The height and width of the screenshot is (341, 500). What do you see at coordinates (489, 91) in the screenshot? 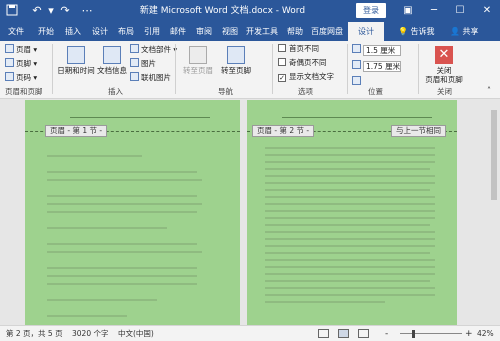
I see `collapse-ribbon-icon: ˄` at bounding box center [489, 91].